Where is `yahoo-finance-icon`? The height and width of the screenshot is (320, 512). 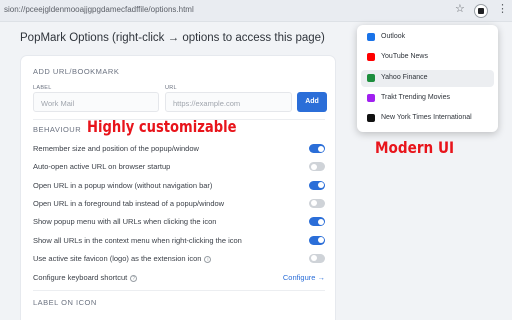 yahoo-finance-icon is located at coordinates (371, 77).